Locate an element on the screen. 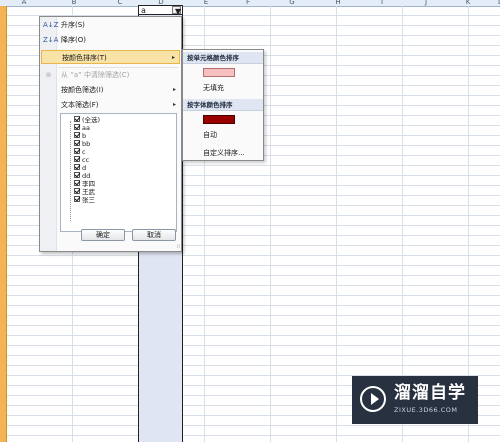  list-item: d is located at coordinates (80, 168).